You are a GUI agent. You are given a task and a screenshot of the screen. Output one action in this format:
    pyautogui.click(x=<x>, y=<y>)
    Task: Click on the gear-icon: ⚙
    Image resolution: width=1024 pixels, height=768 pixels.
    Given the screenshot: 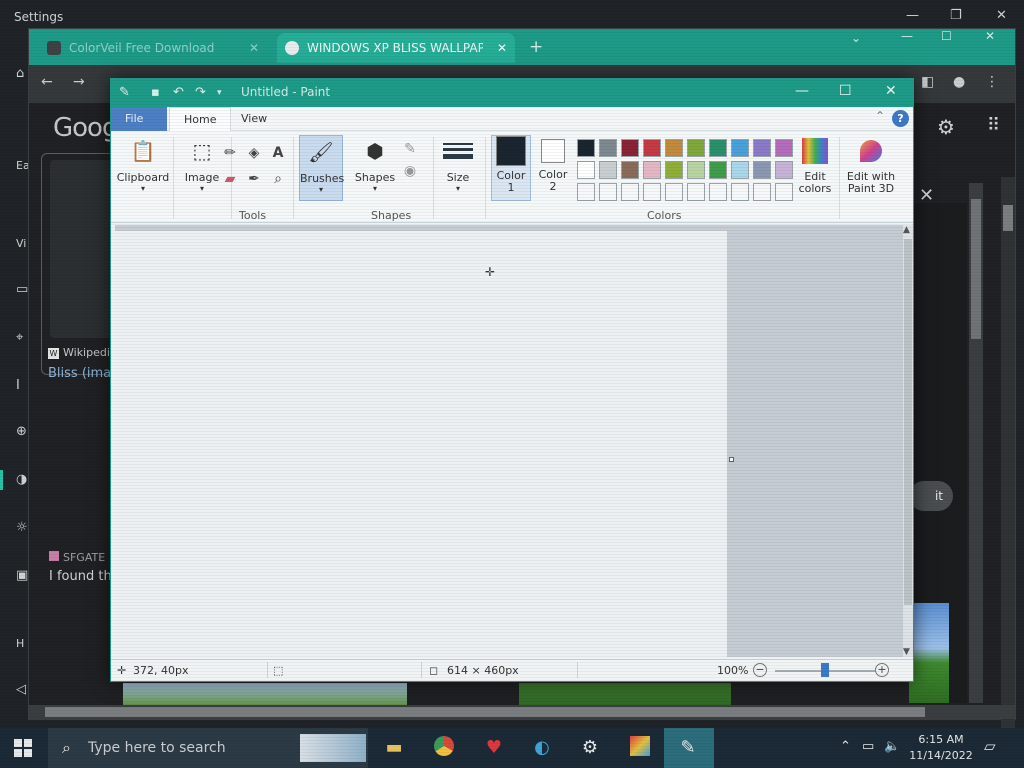 What is the action you would take?
    pyautogui.click(x=946, y=127)
    